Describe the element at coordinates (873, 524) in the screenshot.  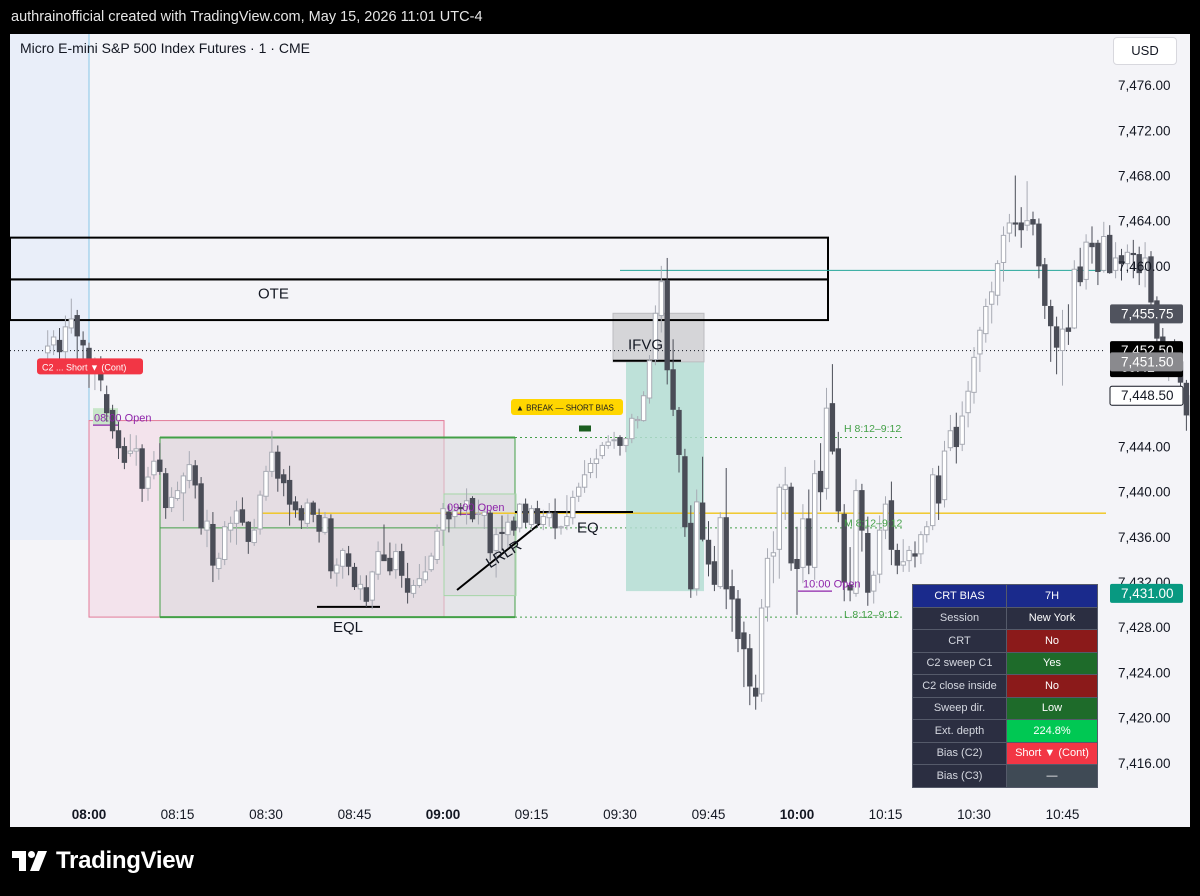
I see `range-mid-label: M 8:12–9:12` at that location.